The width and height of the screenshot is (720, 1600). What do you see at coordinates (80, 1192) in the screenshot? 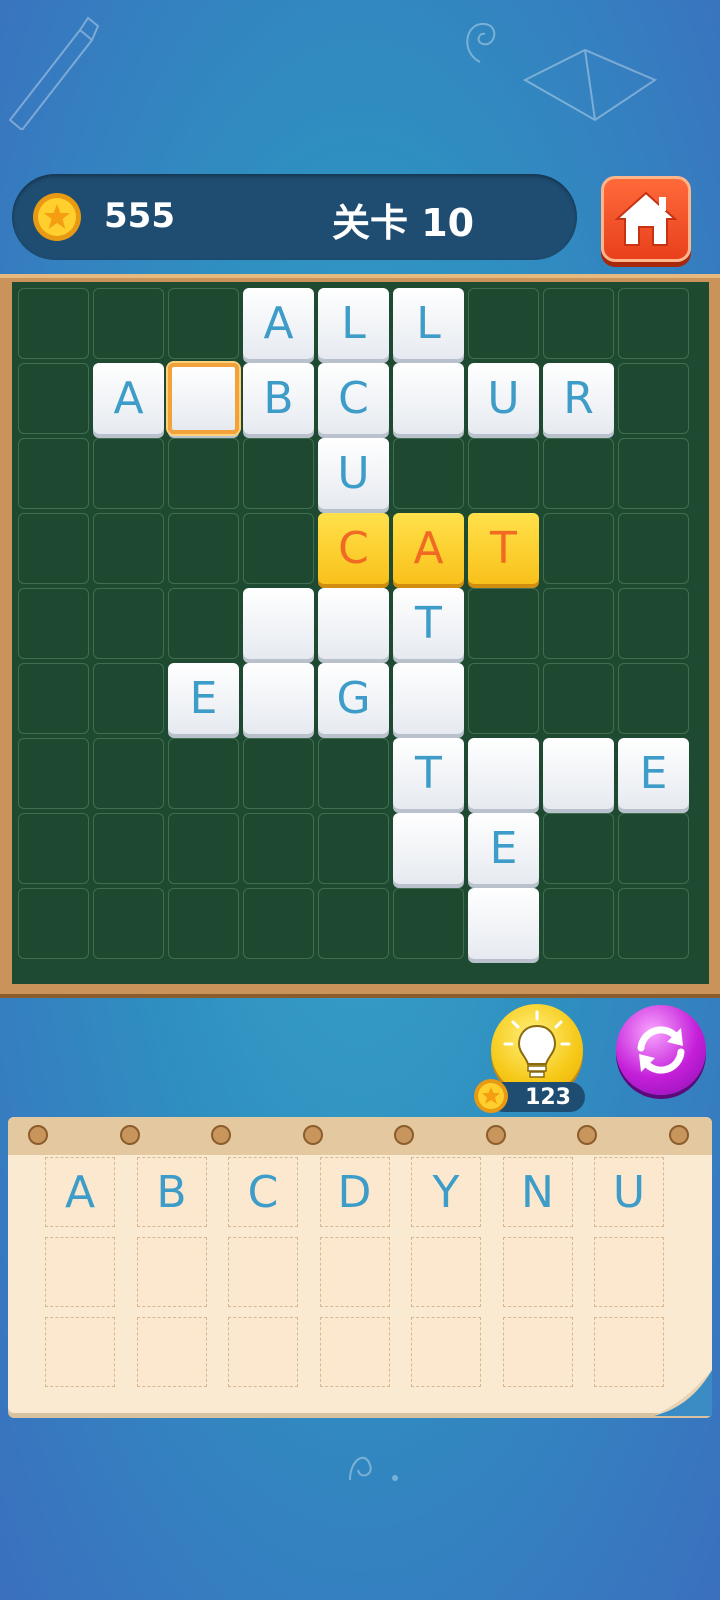
I see `letter-choice: A` at bounding box center [80, 1192].